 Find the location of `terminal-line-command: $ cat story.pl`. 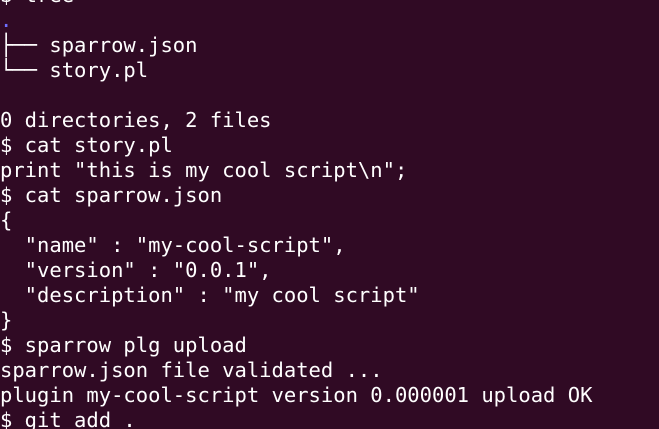

terminal-line-command: $ cat story.pl is located at coordinates (86, 145).